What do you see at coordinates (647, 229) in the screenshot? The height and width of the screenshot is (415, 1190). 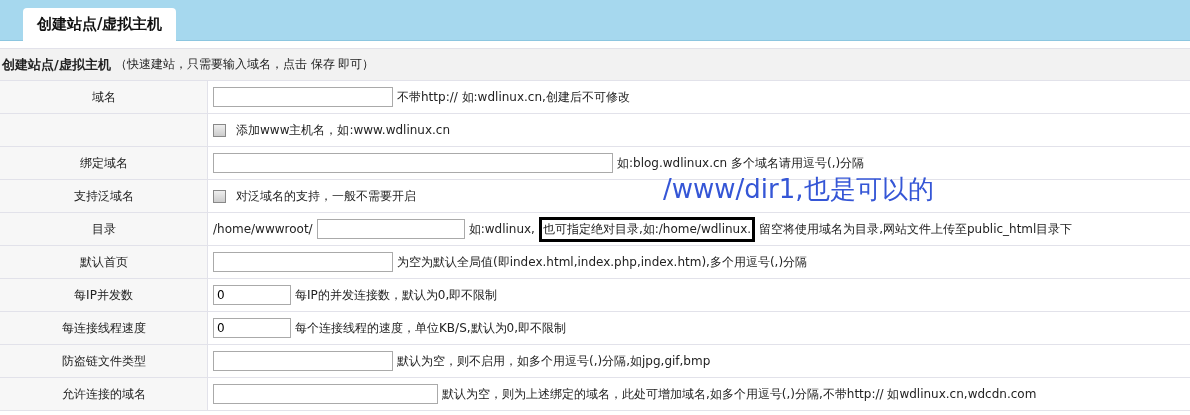 I see `highlighted-hint: 也可指定绝对目录,如:/home/wdlinux.` at bounding box center [647, 229].